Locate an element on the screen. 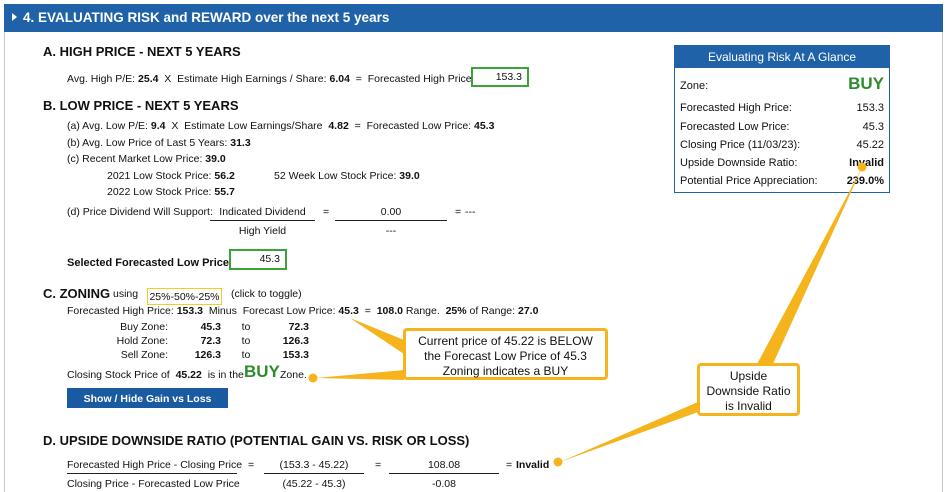 The height and width of the screenshot is (492, 949). callout-line: is Invalid is located at coordinates (748, 406).